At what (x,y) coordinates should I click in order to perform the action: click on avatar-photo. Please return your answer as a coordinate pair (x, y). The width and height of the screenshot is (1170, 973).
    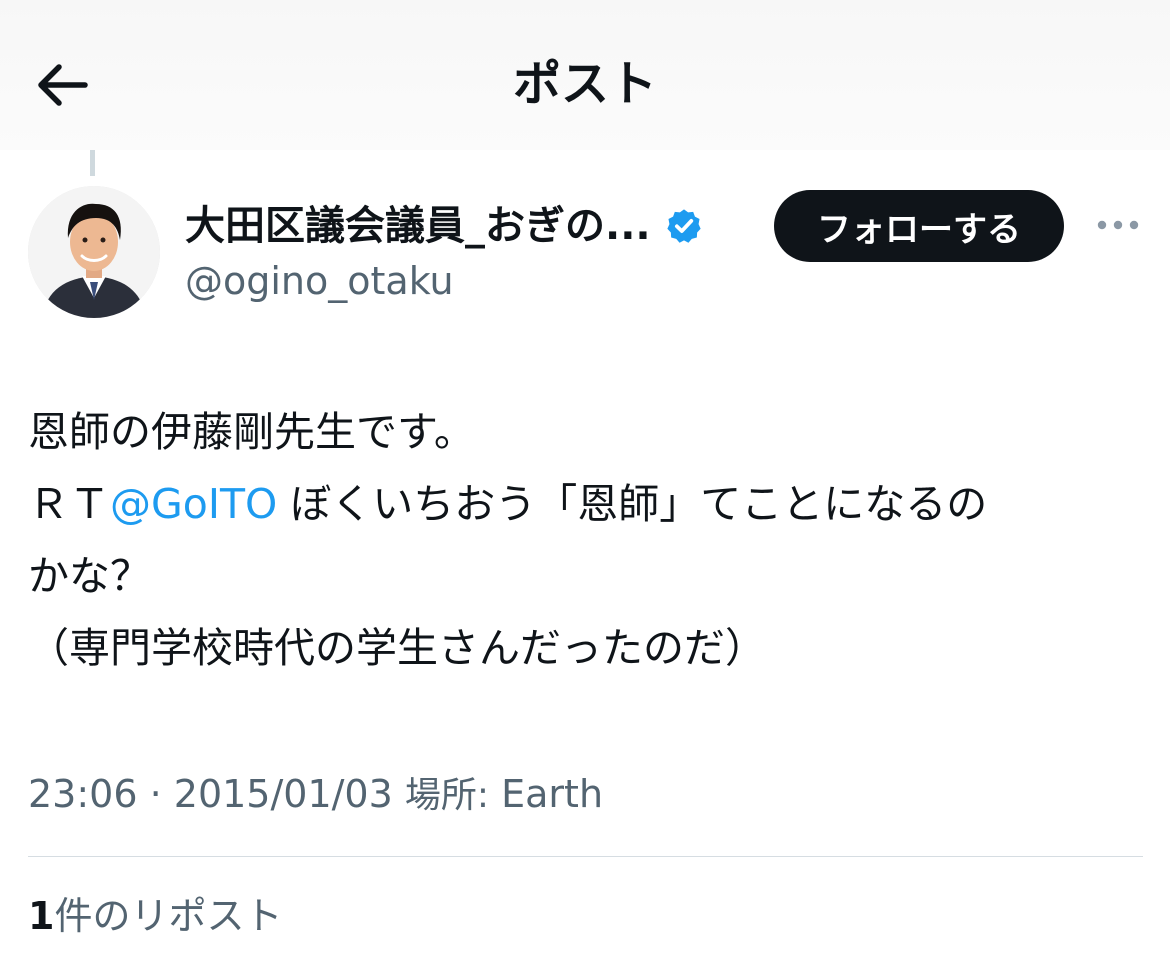
    Looking at the image, I should click on (94, 252).